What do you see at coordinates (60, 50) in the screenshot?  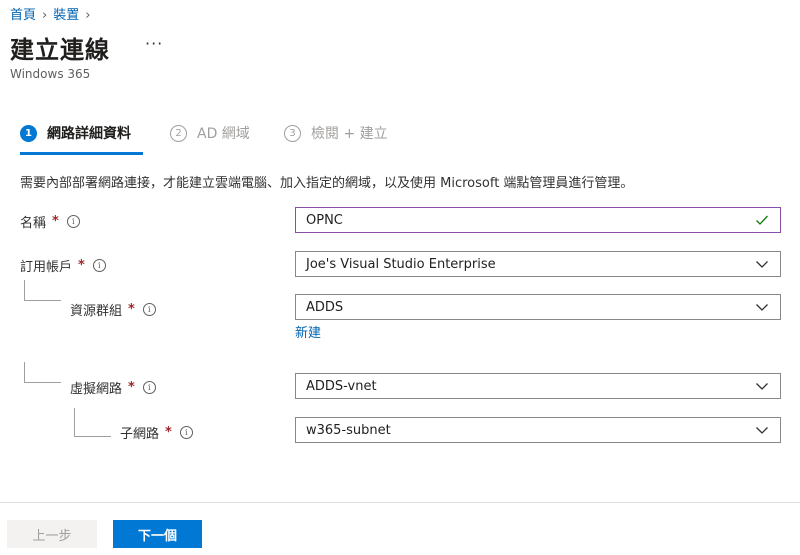 I see `page-title: 建立連線` at bounding box center [60, 50].